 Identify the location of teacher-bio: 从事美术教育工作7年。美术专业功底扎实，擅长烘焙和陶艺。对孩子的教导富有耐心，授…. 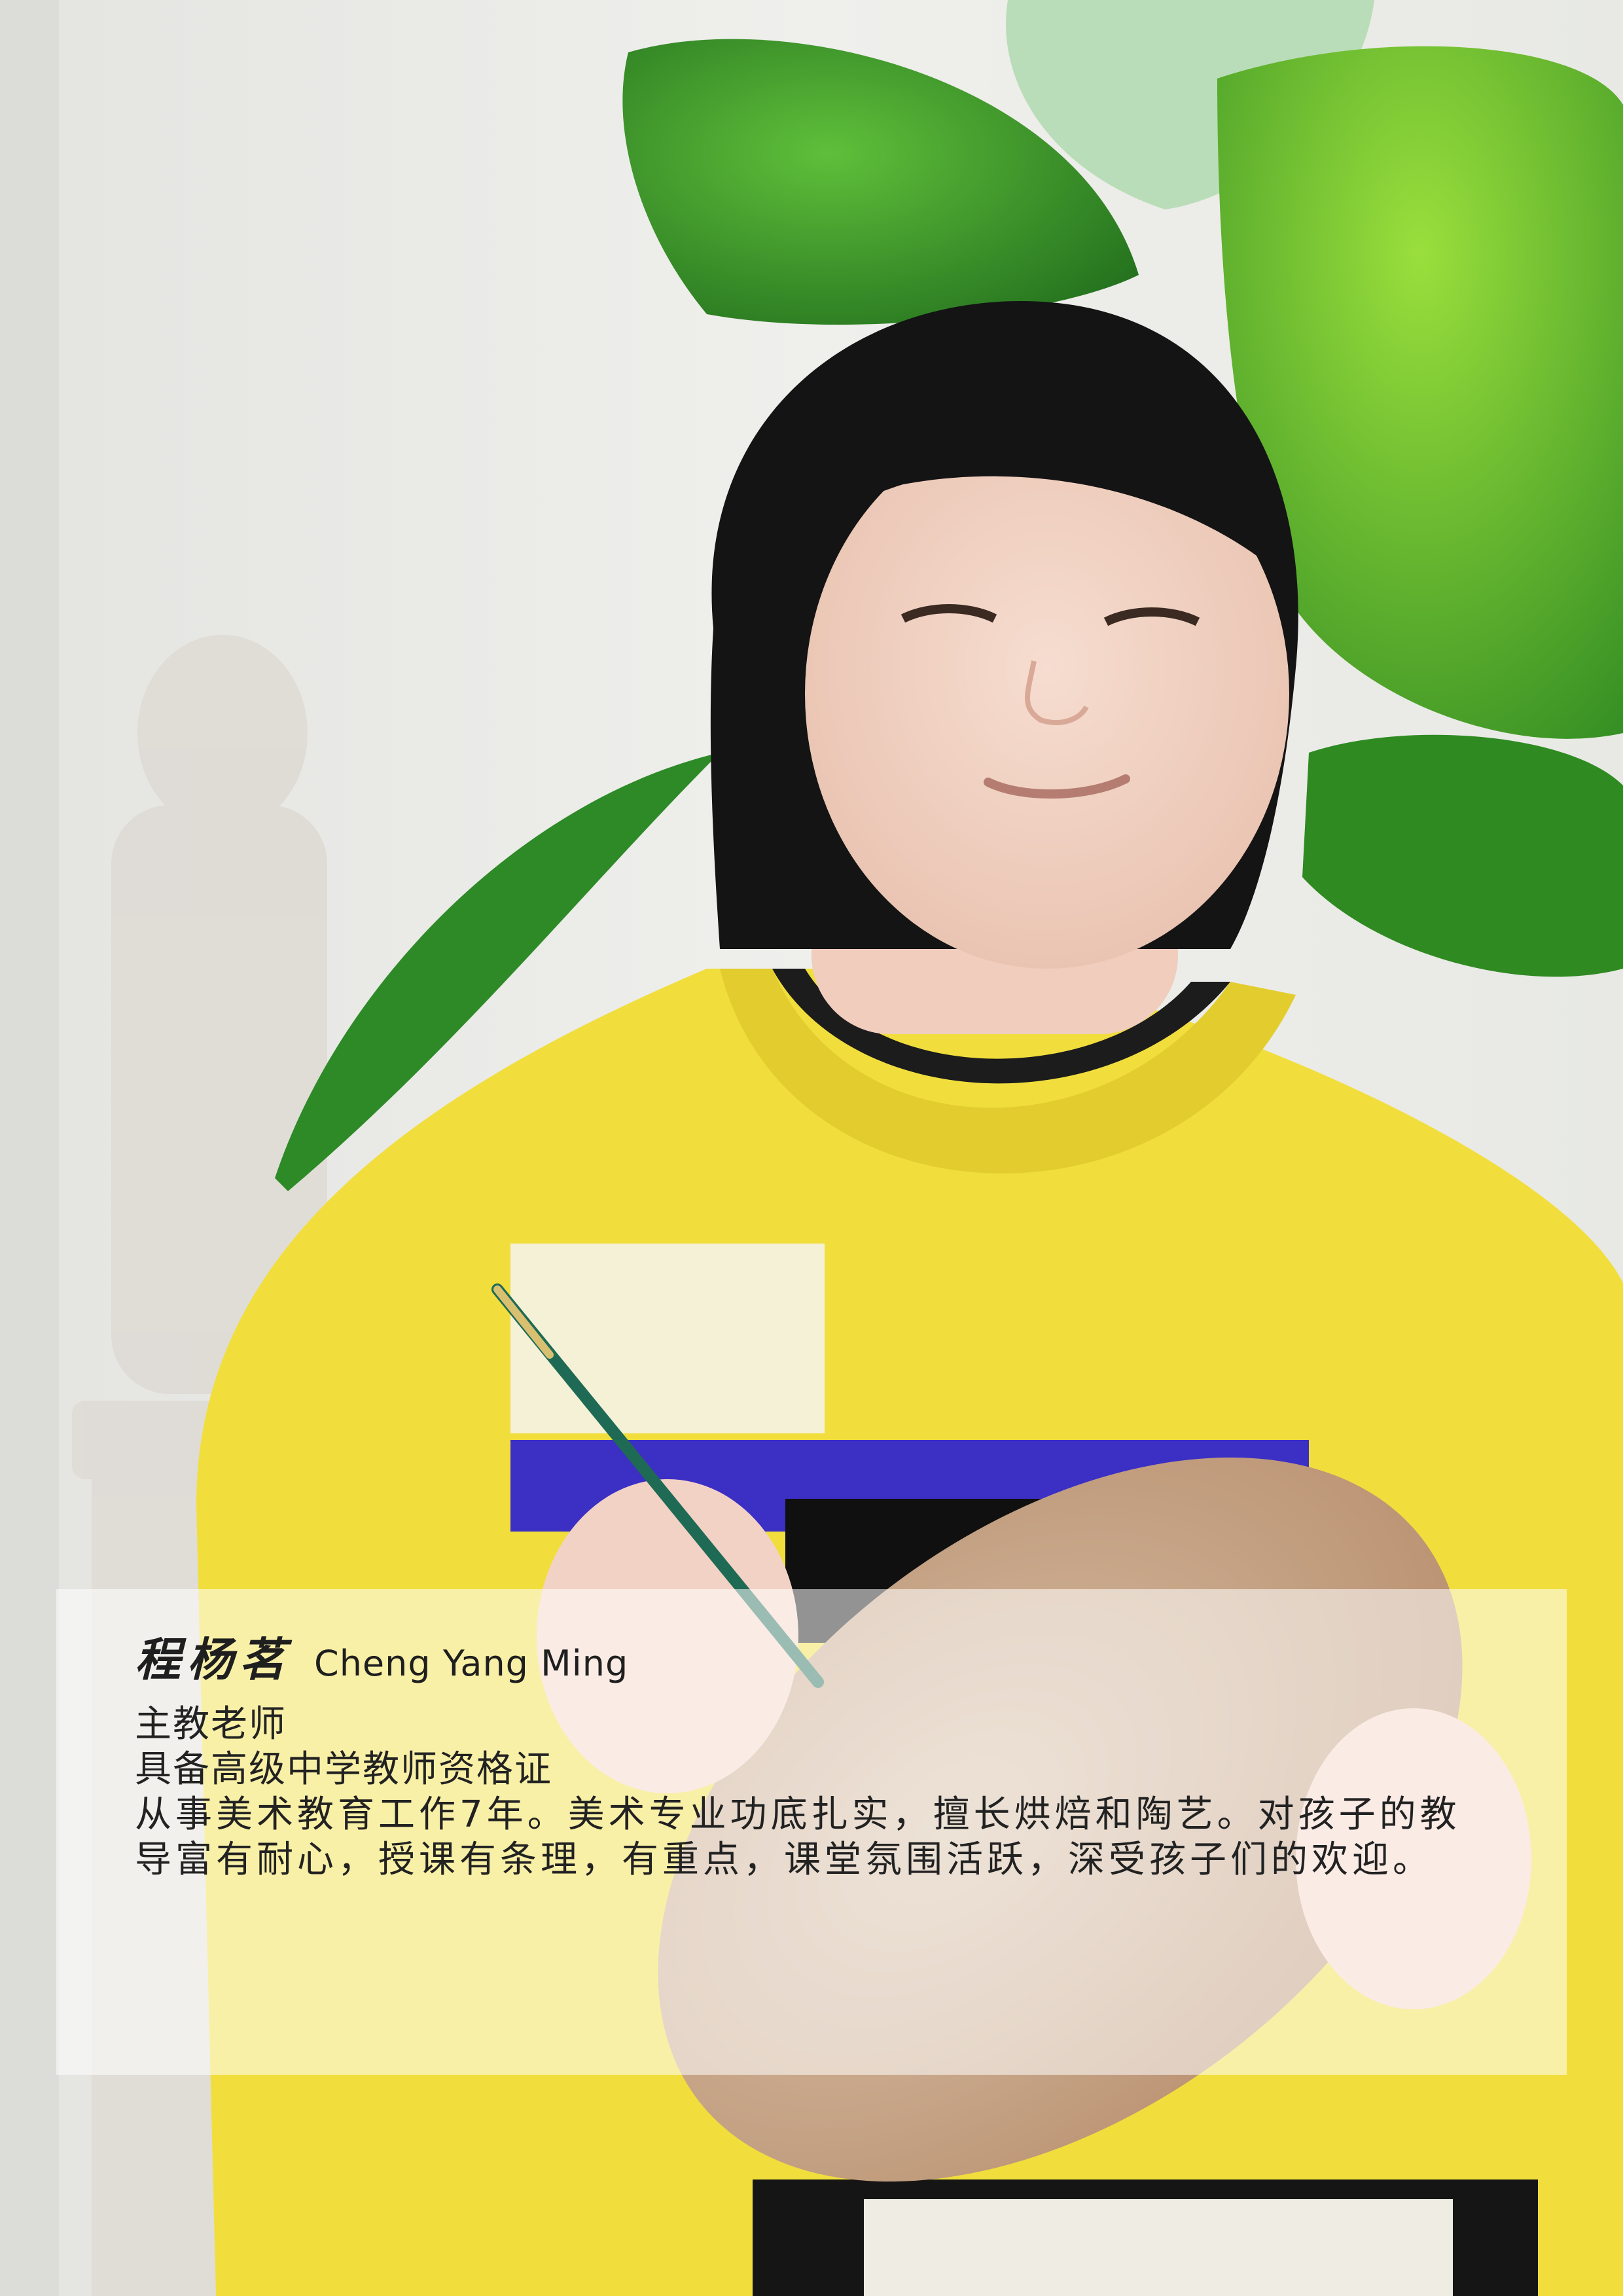
(798, 1837).